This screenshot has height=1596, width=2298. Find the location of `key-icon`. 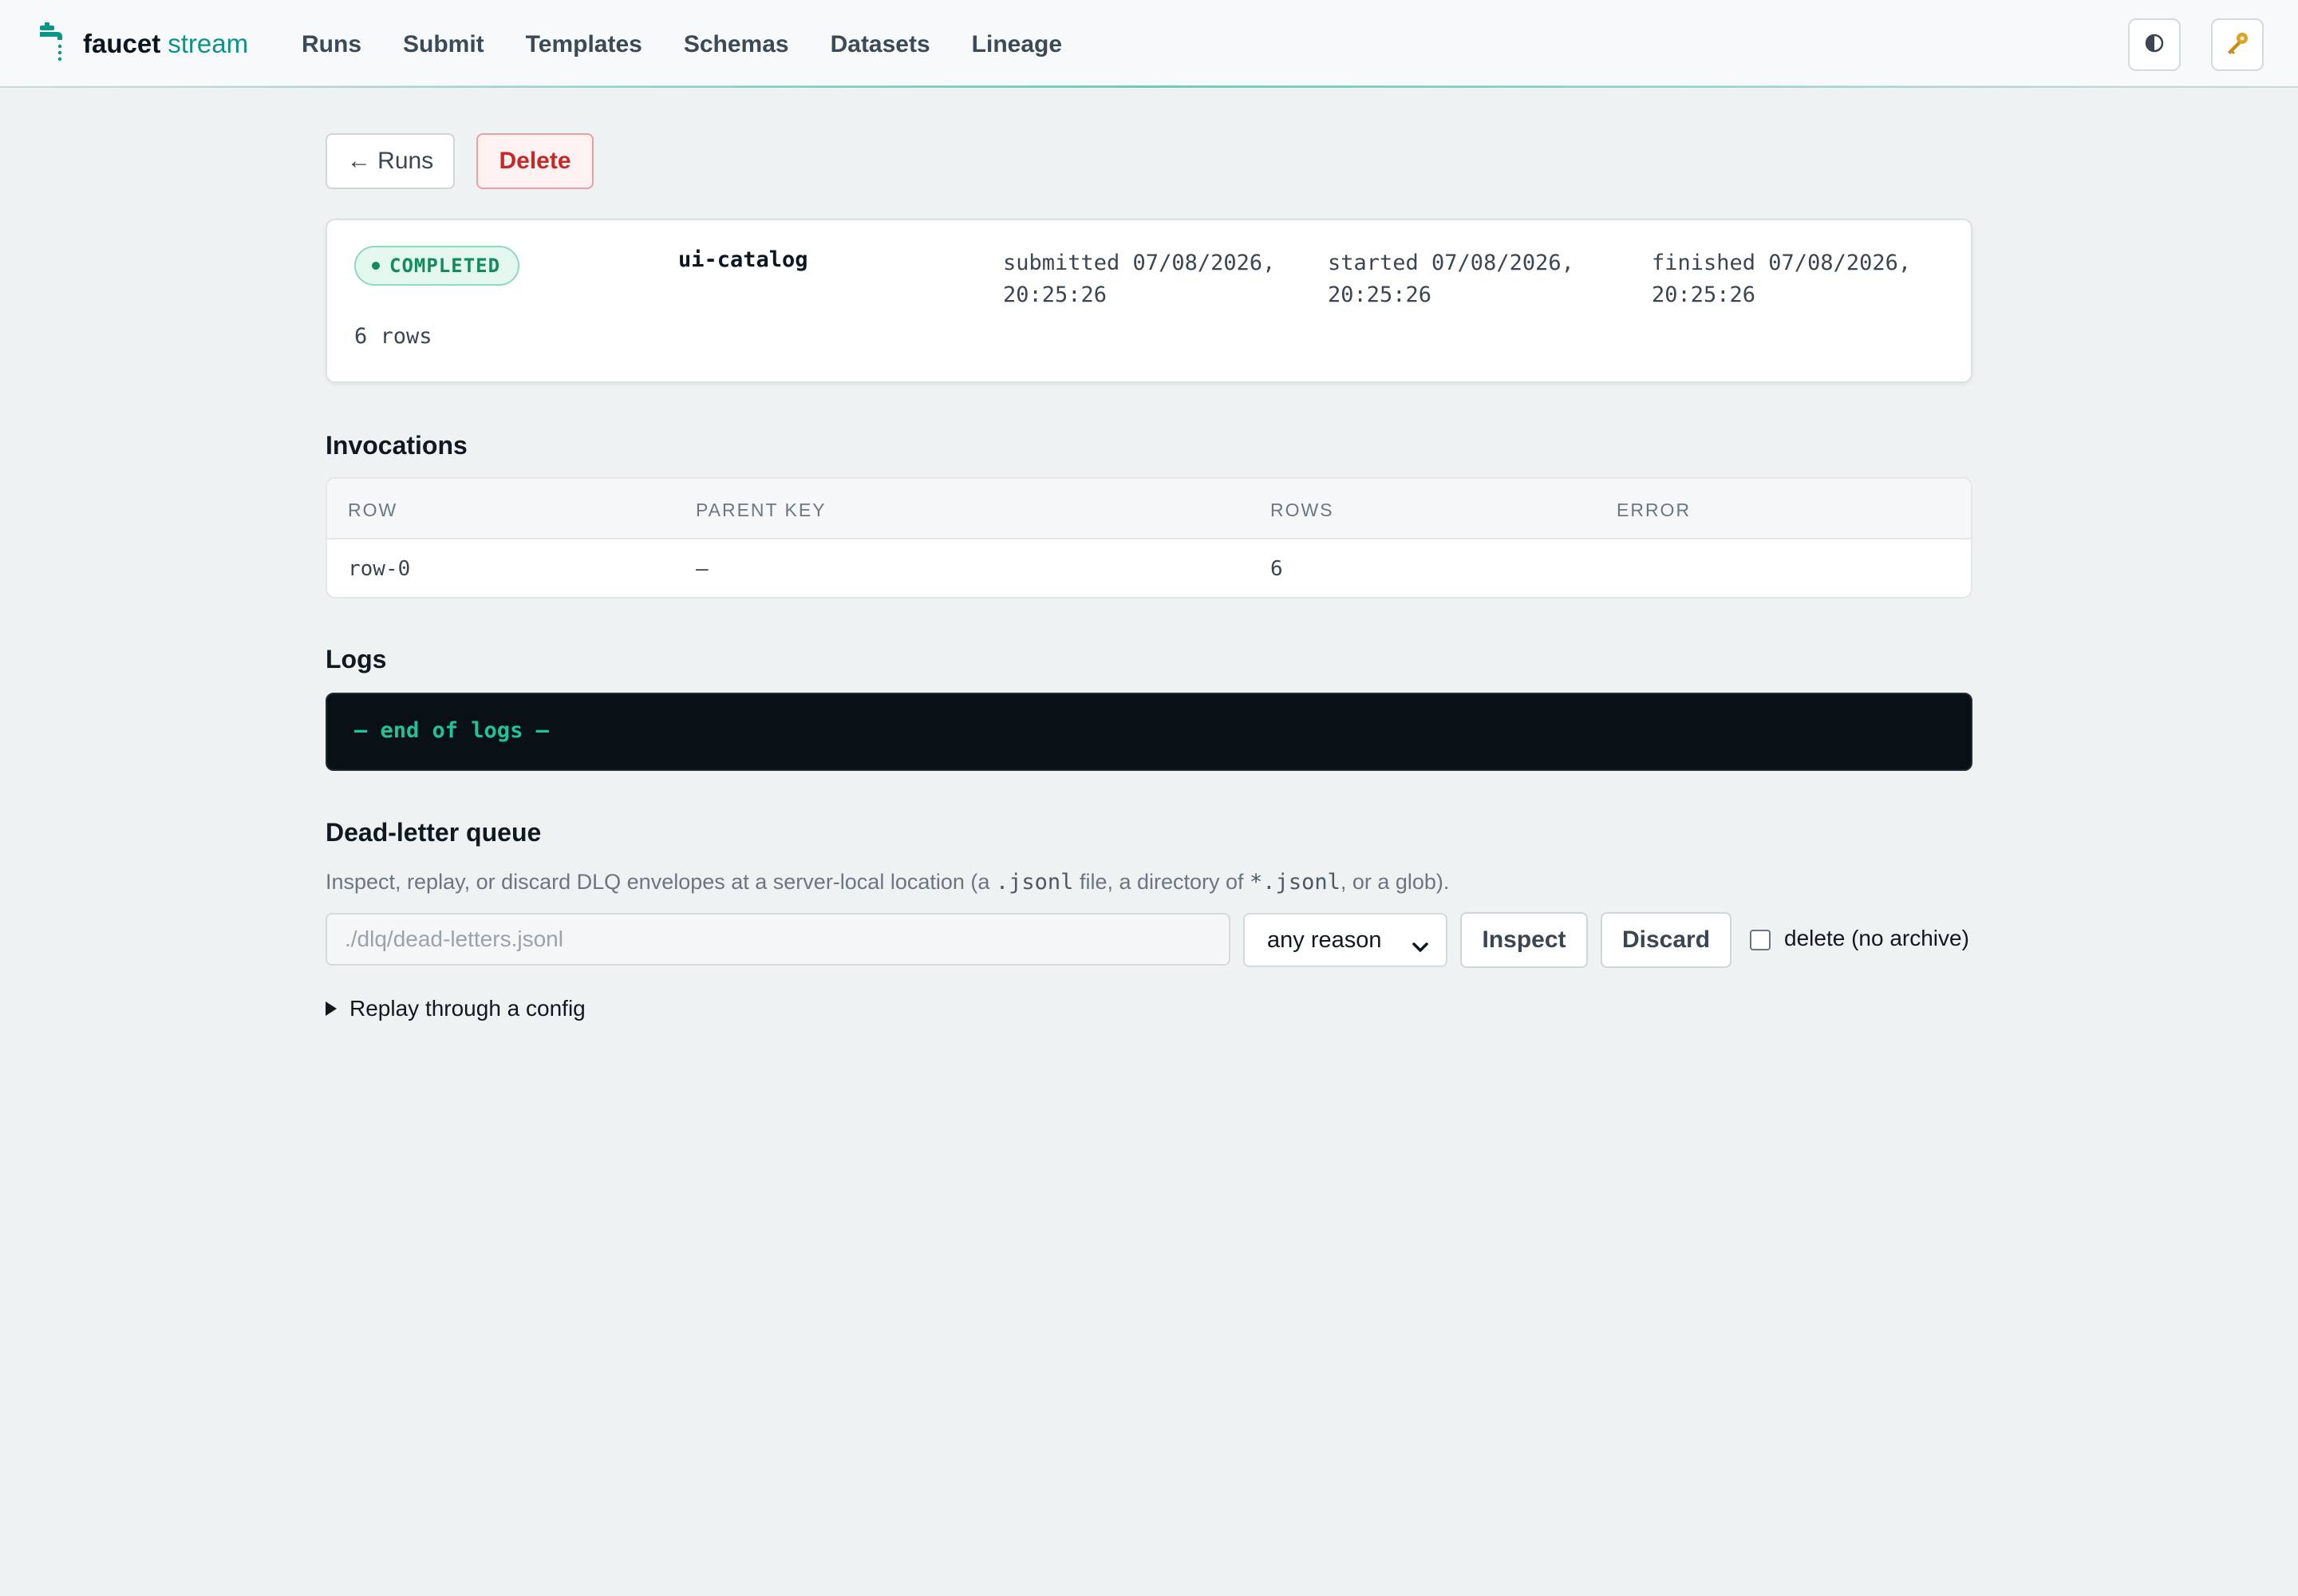

key-icon is located at coordinates (2238, 45).